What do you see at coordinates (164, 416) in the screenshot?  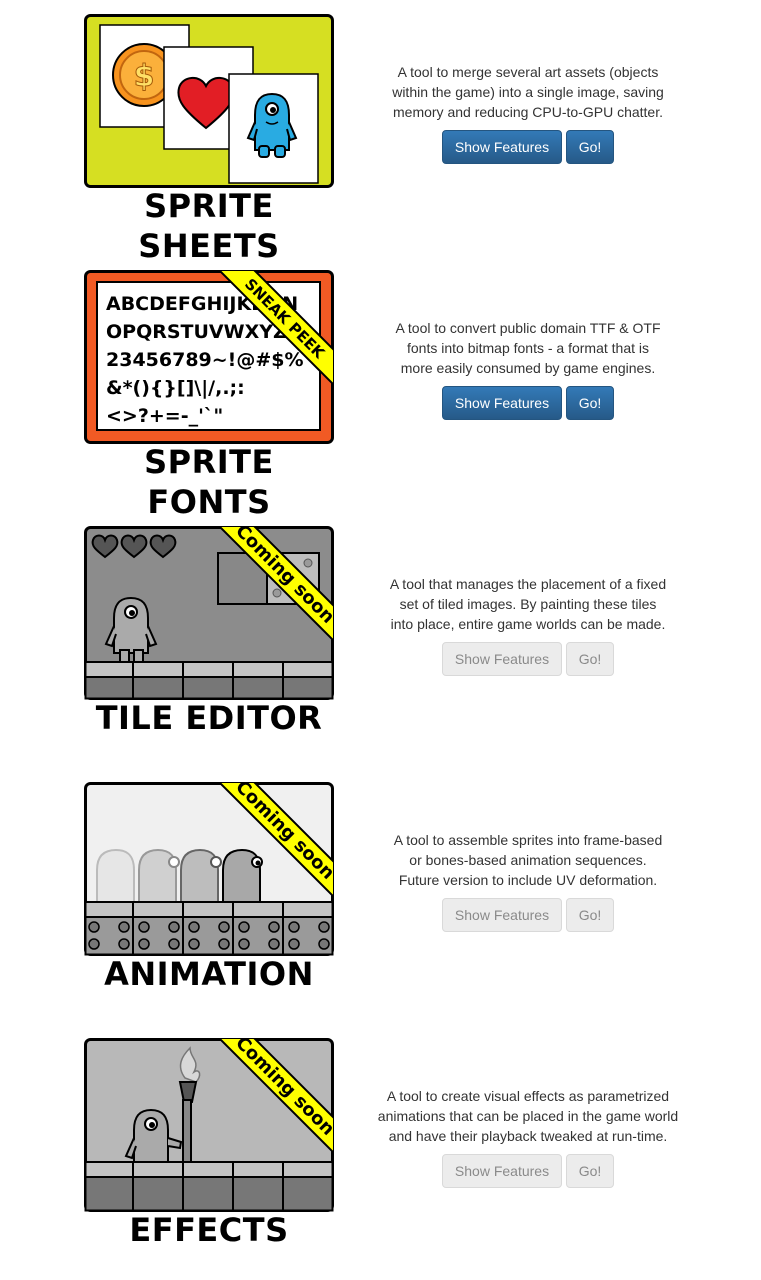 I see `glyph-line: <>?+=-_'`"` at bounding box center [164, 416].